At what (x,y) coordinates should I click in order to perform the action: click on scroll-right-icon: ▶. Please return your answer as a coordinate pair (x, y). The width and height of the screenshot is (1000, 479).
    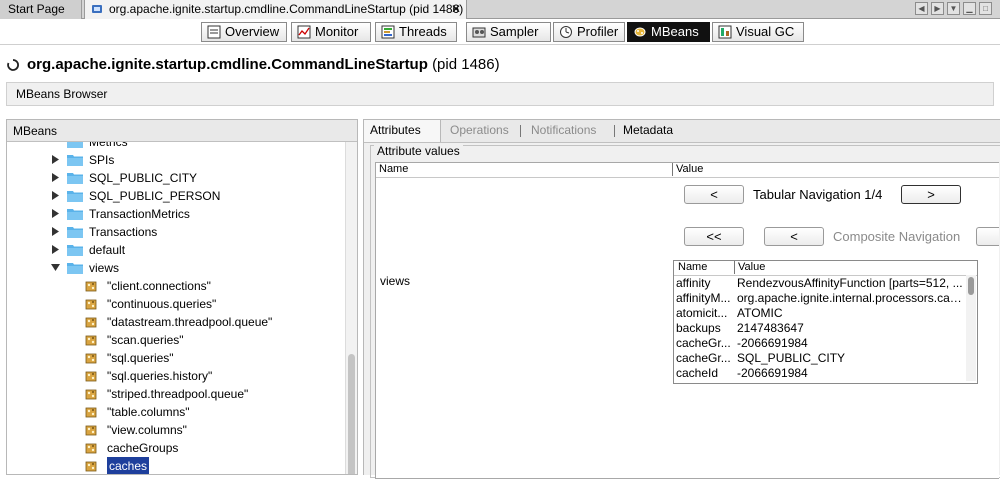
    Looking at the image, I should click on (937, 8).